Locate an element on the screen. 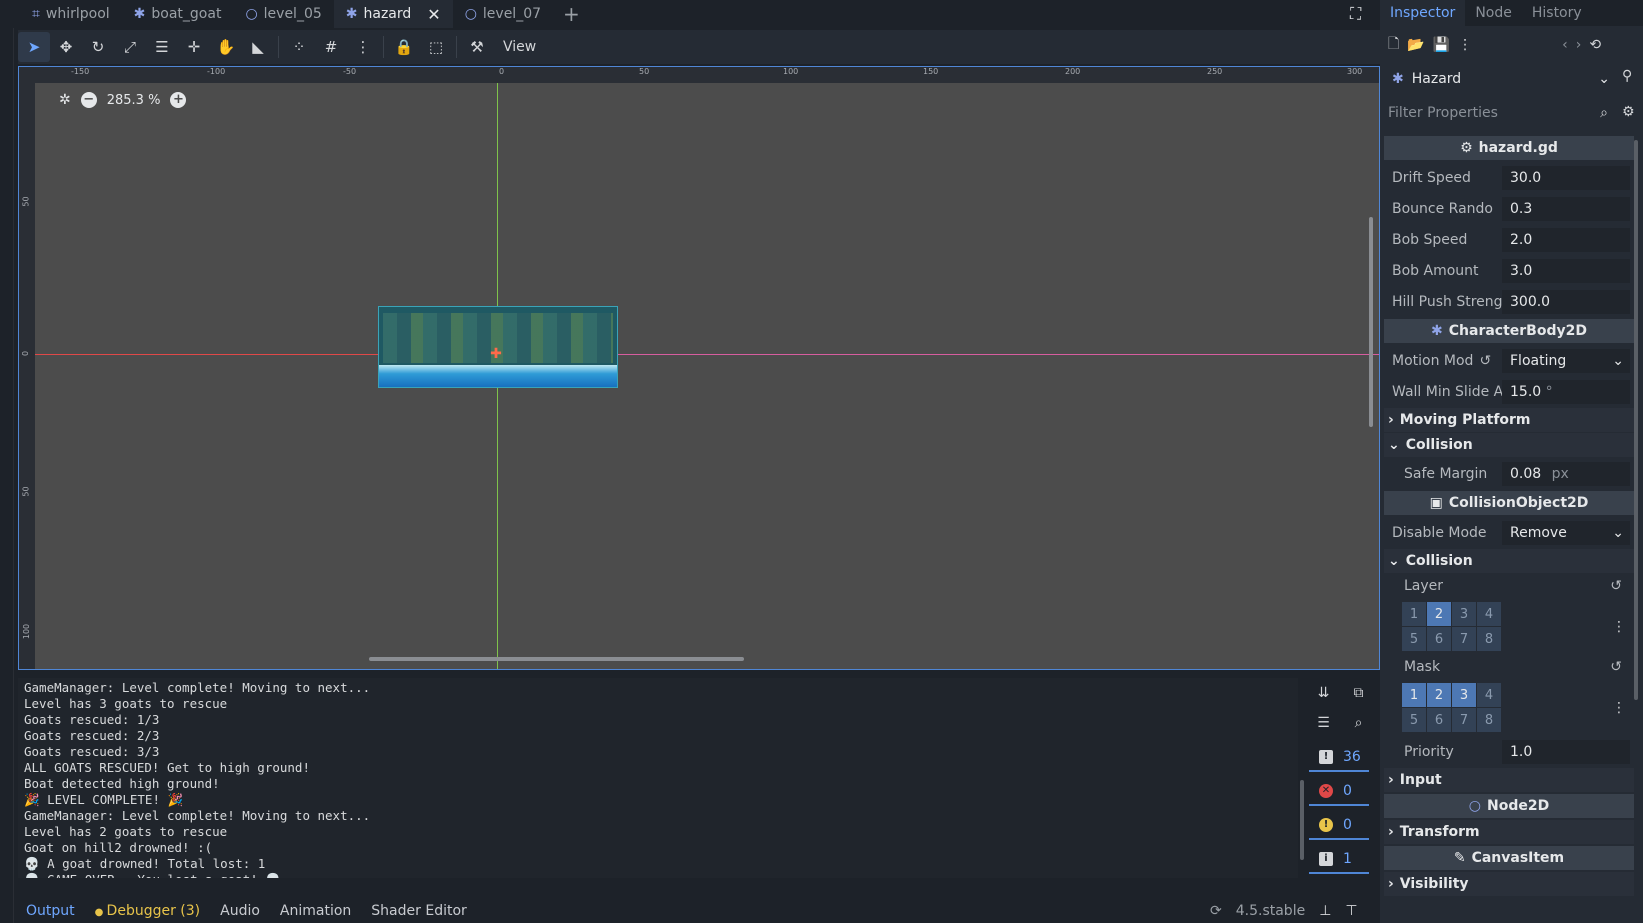  group-collision-layers: ⌄ Collision is located at coordinates (1509, 561).